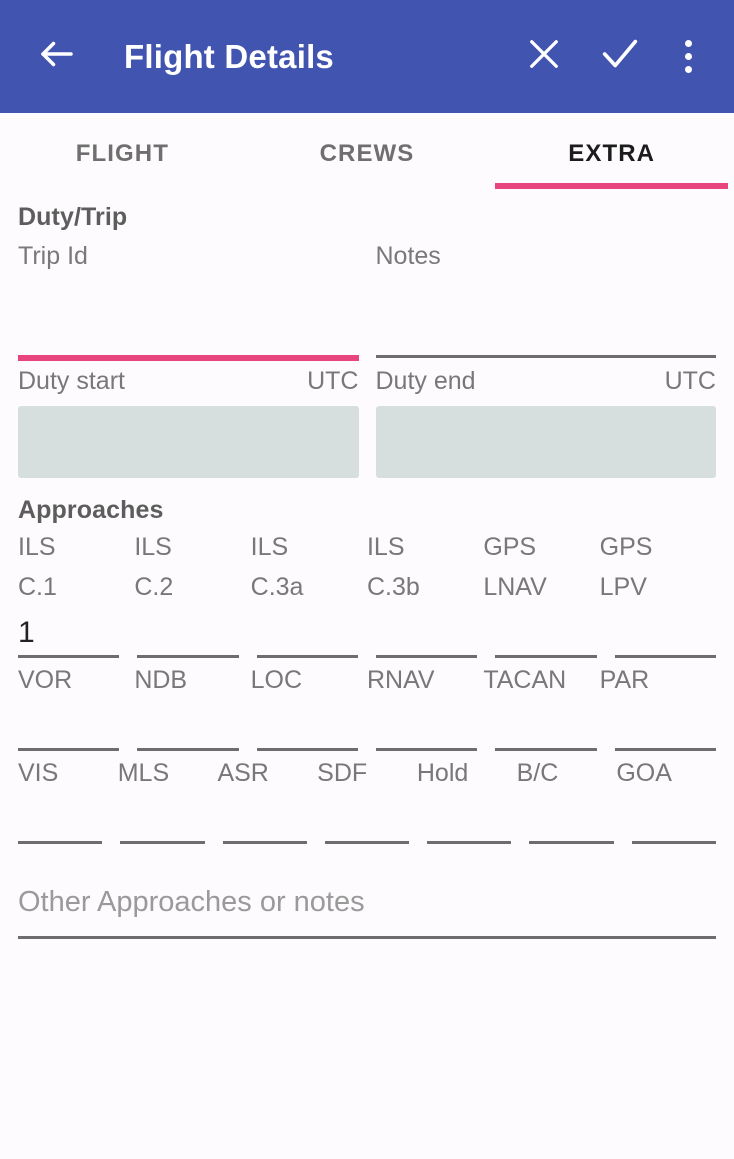  Describe the element at coordinates (188, 358) in the screenshot. I see `trip-id-underline` at that location.